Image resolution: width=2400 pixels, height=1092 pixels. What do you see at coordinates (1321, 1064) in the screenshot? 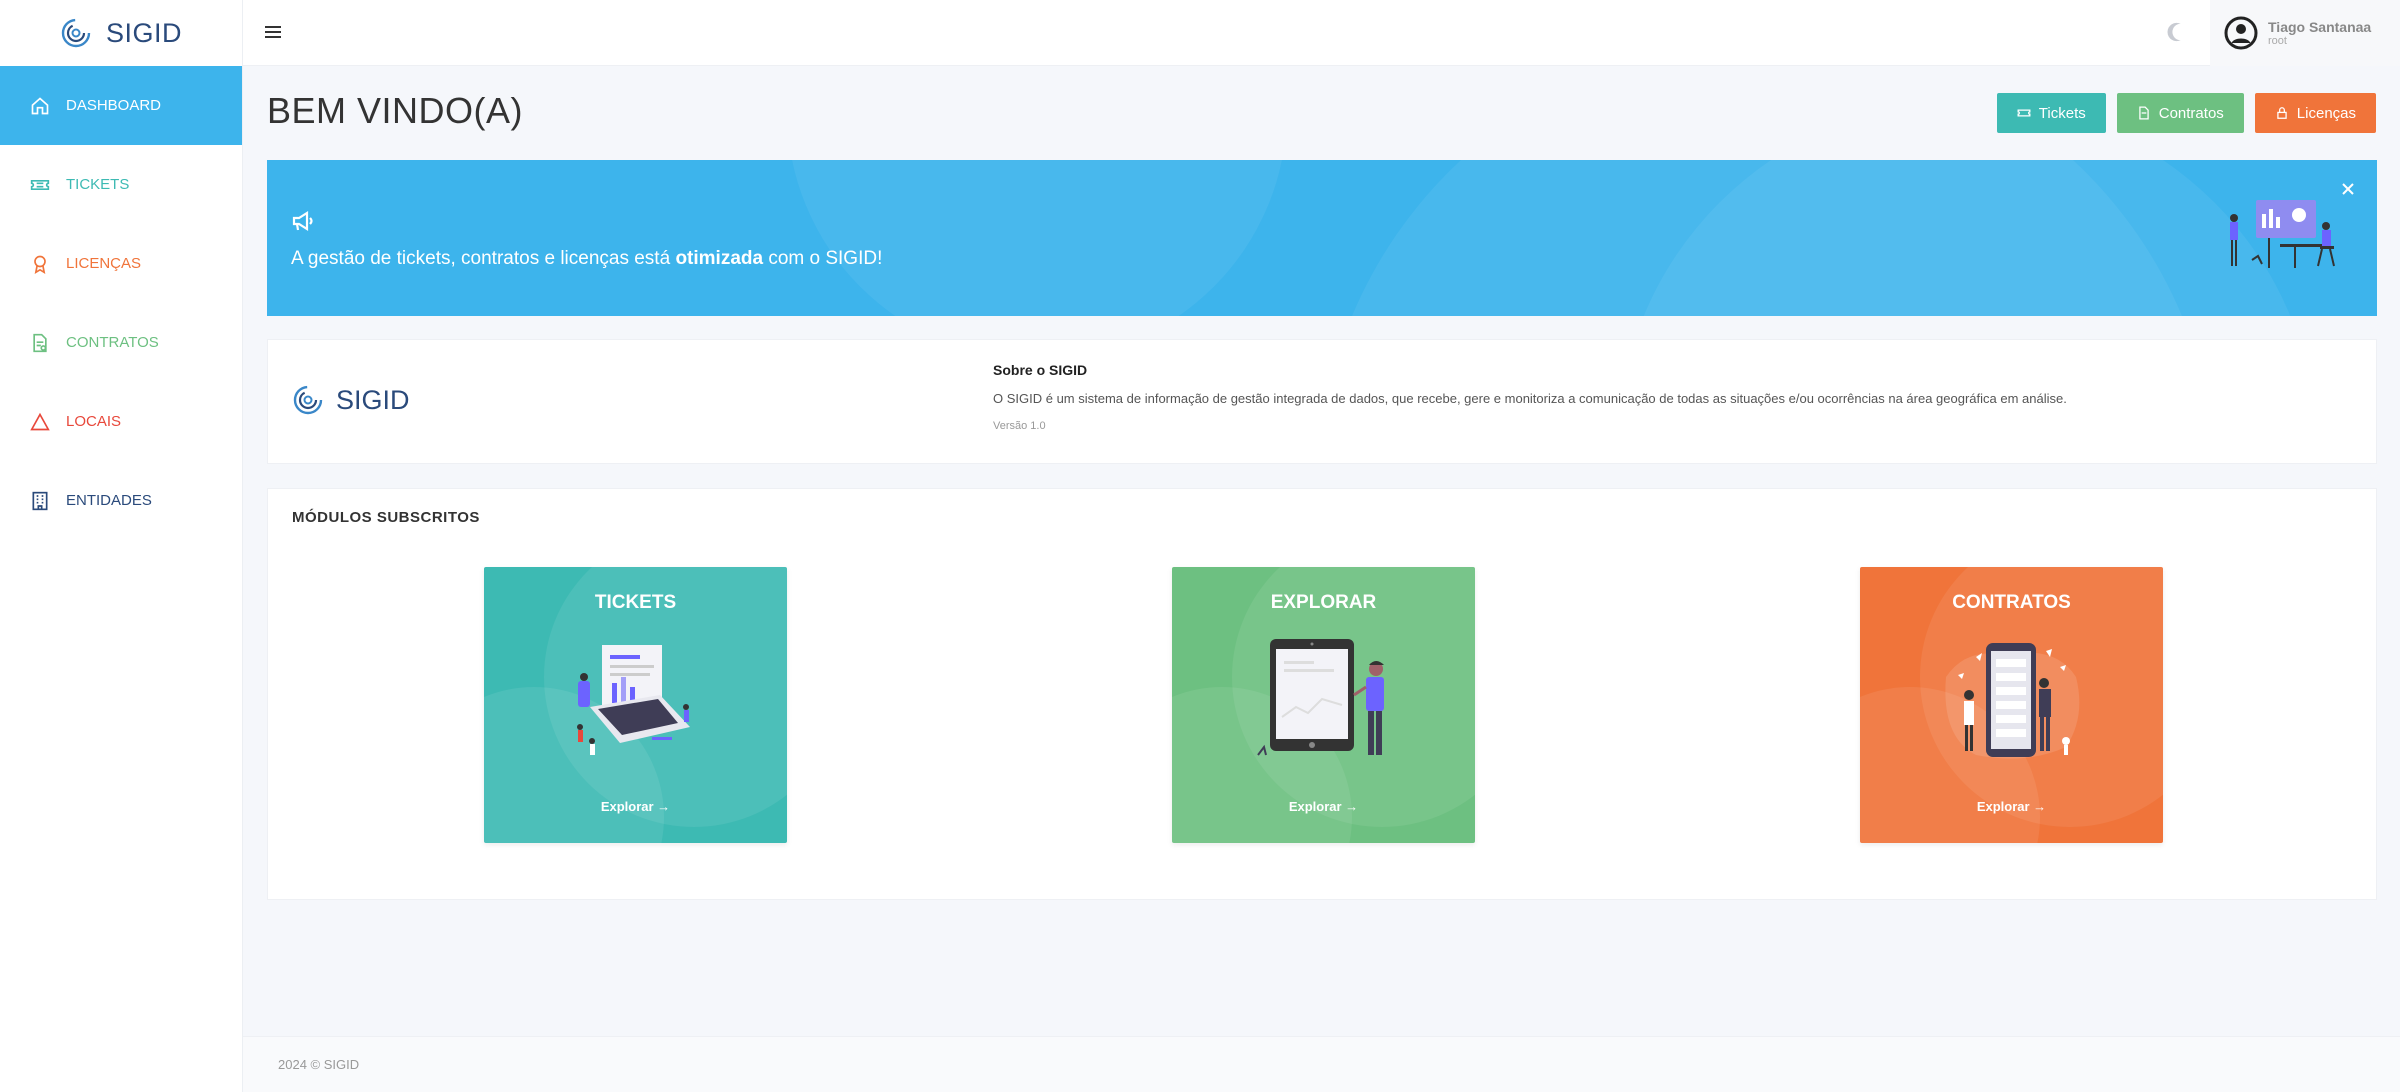
I see `footer: 2024 © SIGID` at bounding box center [1321, 1064].